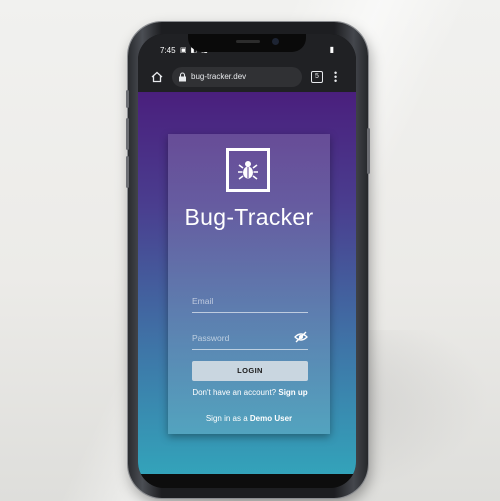  What do you see at coordinates (234, 392) in the screenshot?
I see `signup-prompt-text: Don't have an account?` at bounding box center [234, 392].